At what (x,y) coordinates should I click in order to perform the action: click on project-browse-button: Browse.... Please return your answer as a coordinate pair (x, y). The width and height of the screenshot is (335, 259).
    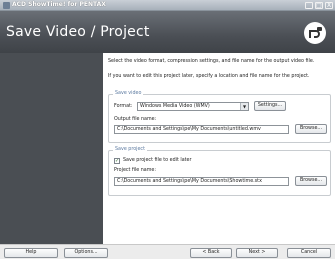
    Looking at the image, I should click on (311, 181).